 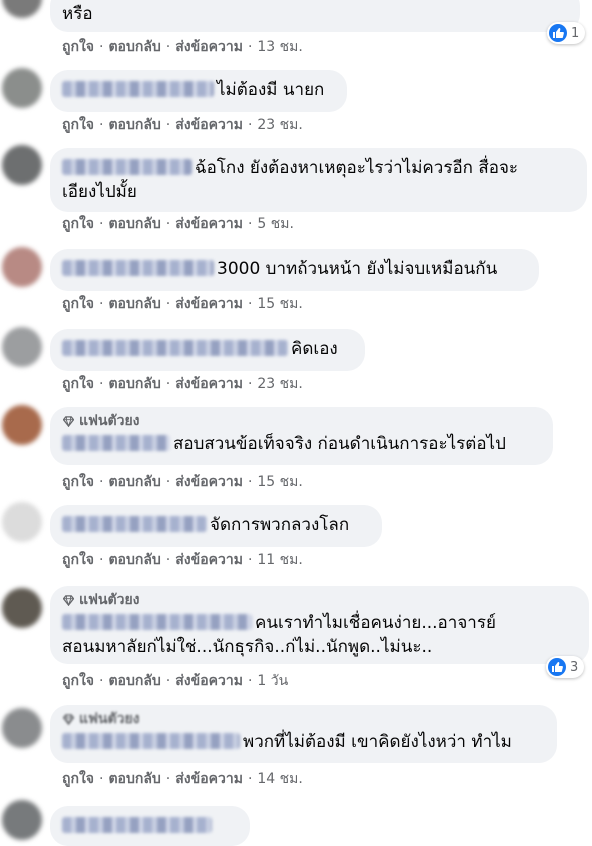 I want to click on reaction-count: 1, so click(x=575, y=33).